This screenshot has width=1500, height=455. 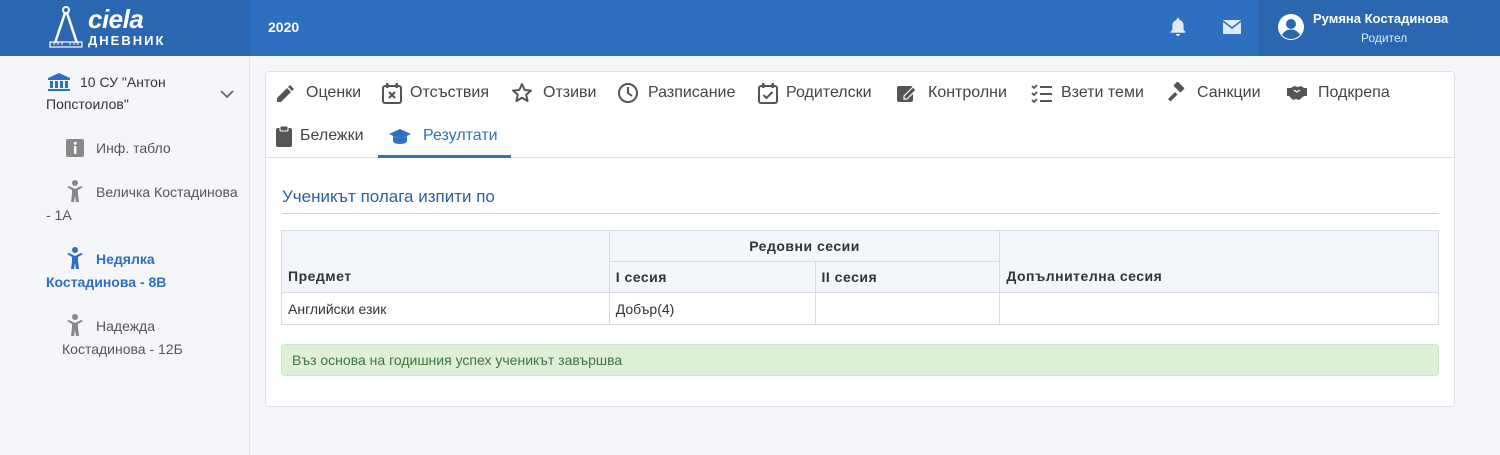 I want to click on tab-grades: Оценки, so click(x=320, y=93).